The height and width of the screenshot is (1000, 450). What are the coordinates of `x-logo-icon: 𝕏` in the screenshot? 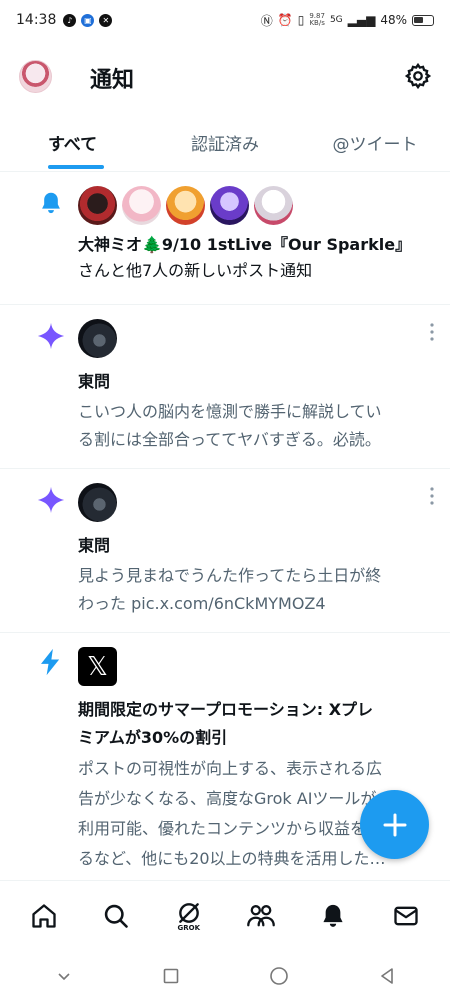 It's located at (97, 666).